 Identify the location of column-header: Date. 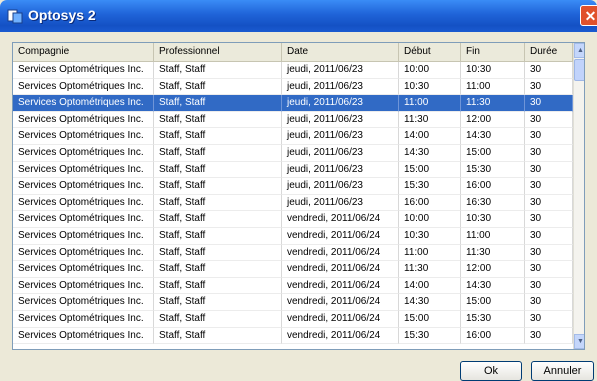
(340, 52).